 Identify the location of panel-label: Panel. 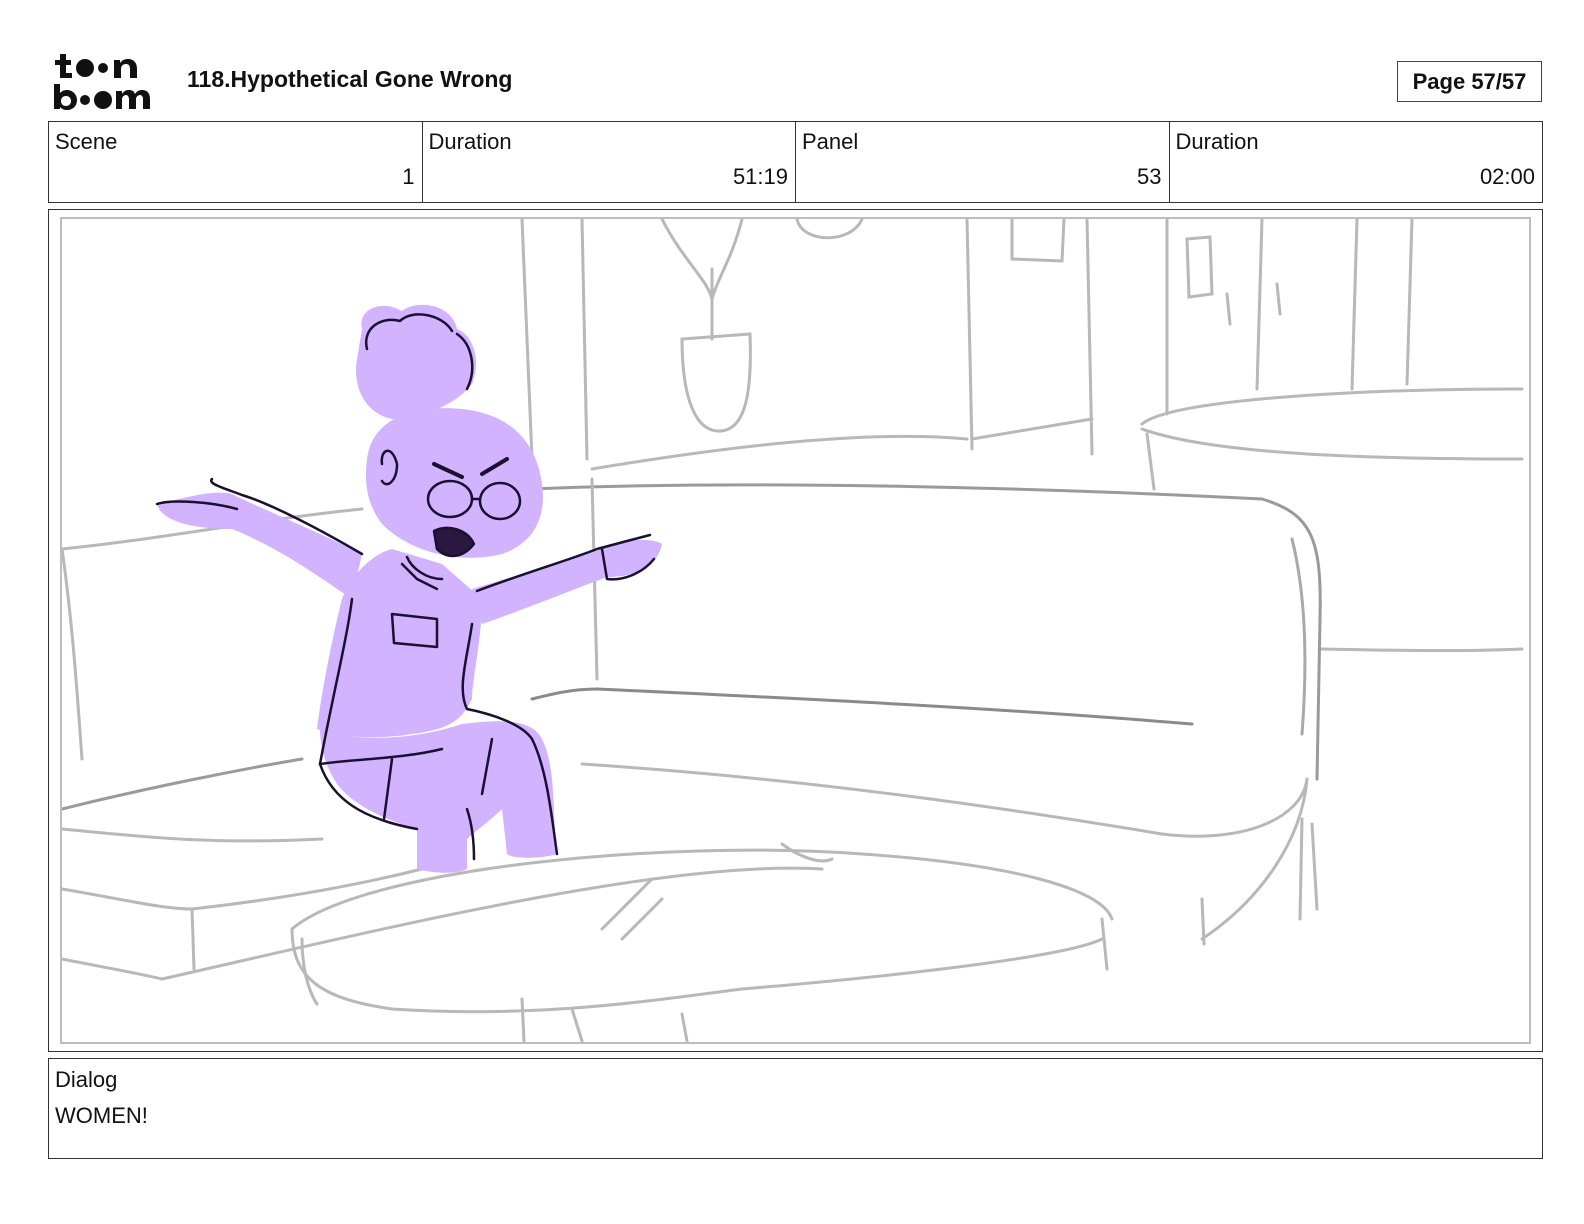
(830, 141).